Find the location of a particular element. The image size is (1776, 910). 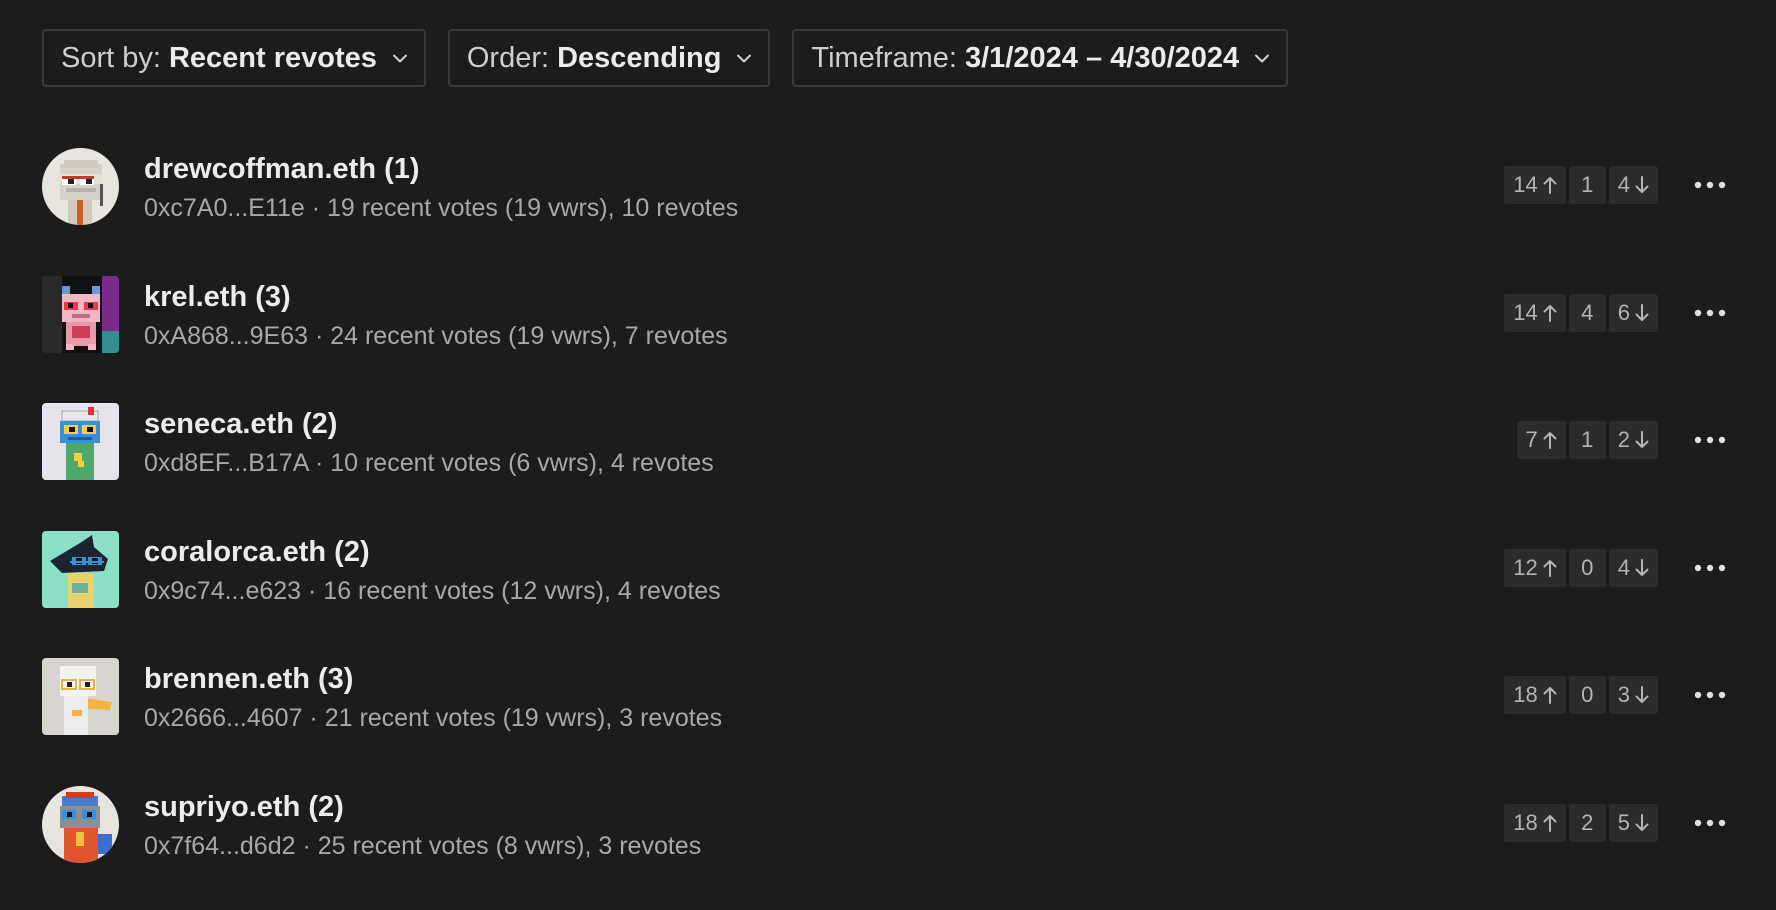

voter-name: brennen.eth (3) is located at coordinates (248, 679).